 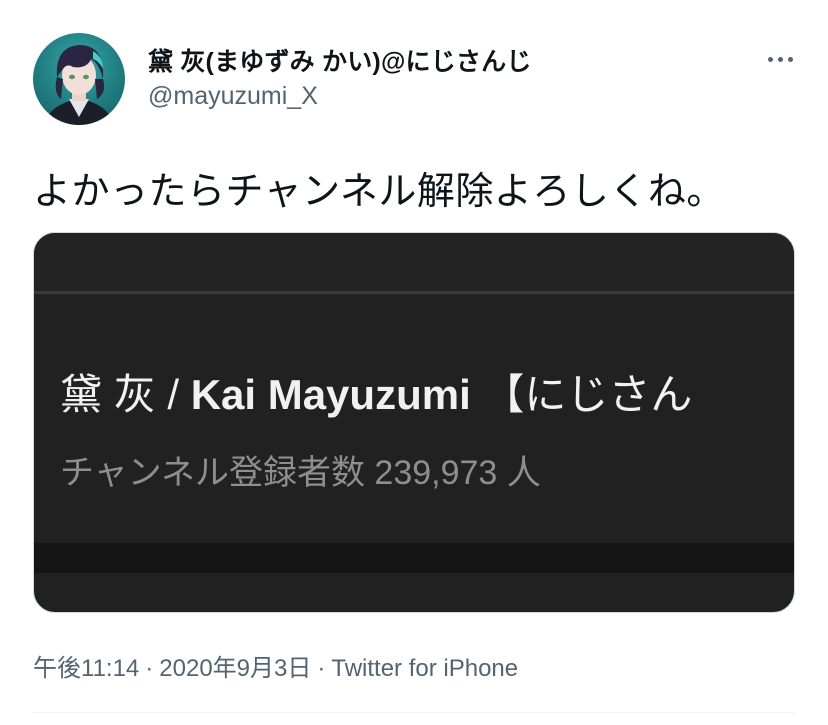 I want to click on media-channel-name-jp: 黛 灰 /, so click(x=125, y=394).